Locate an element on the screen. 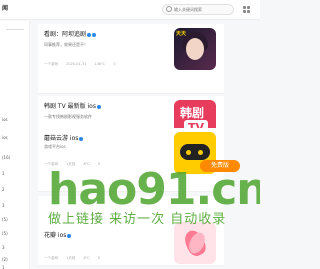 This screenshot has height=269, width=320. sidebar-divider is located at coordinates (15, 29).